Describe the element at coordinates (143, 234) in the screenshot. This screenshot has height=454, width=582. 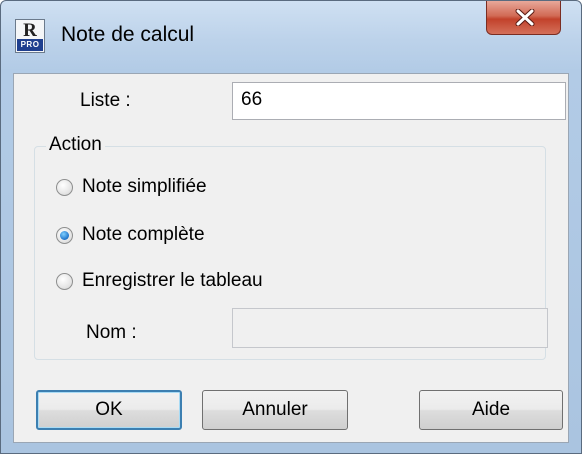
I see `radio-label: Note complète` at that location.